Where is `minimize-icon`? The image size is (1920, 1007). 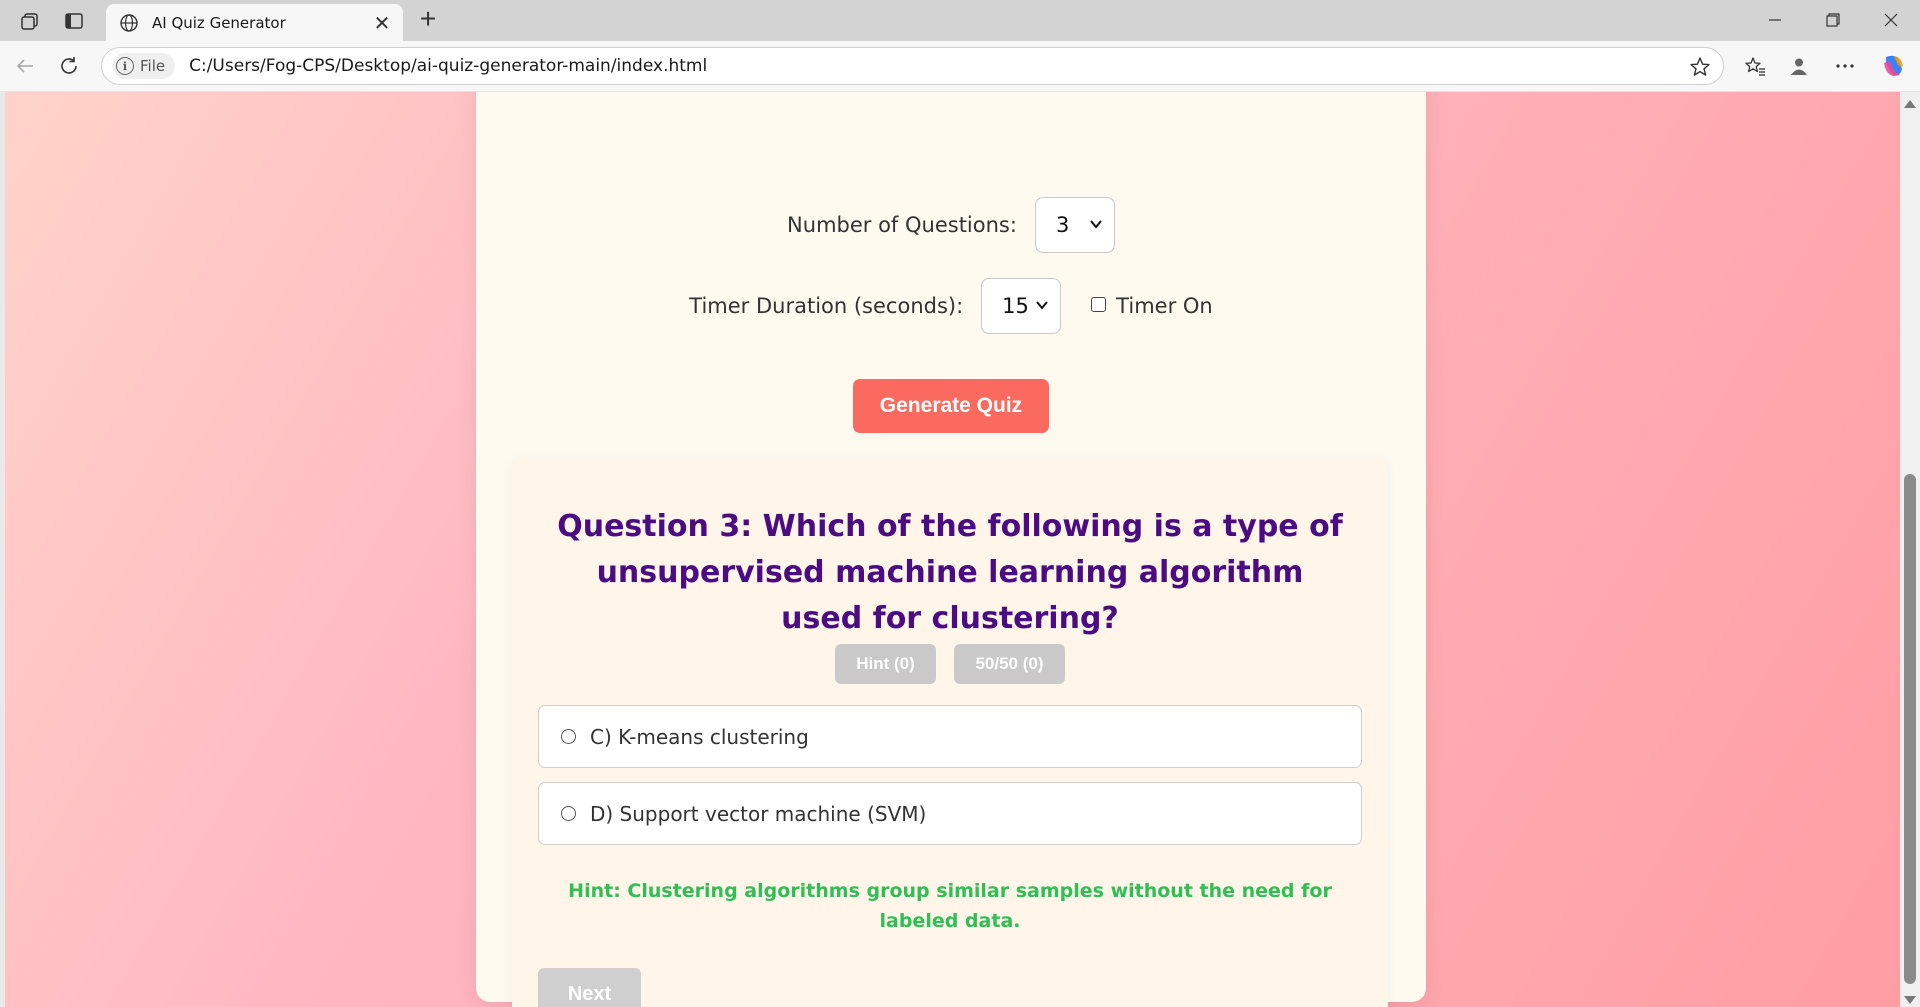 minimize-icon is located at coordinates (1775, 20).